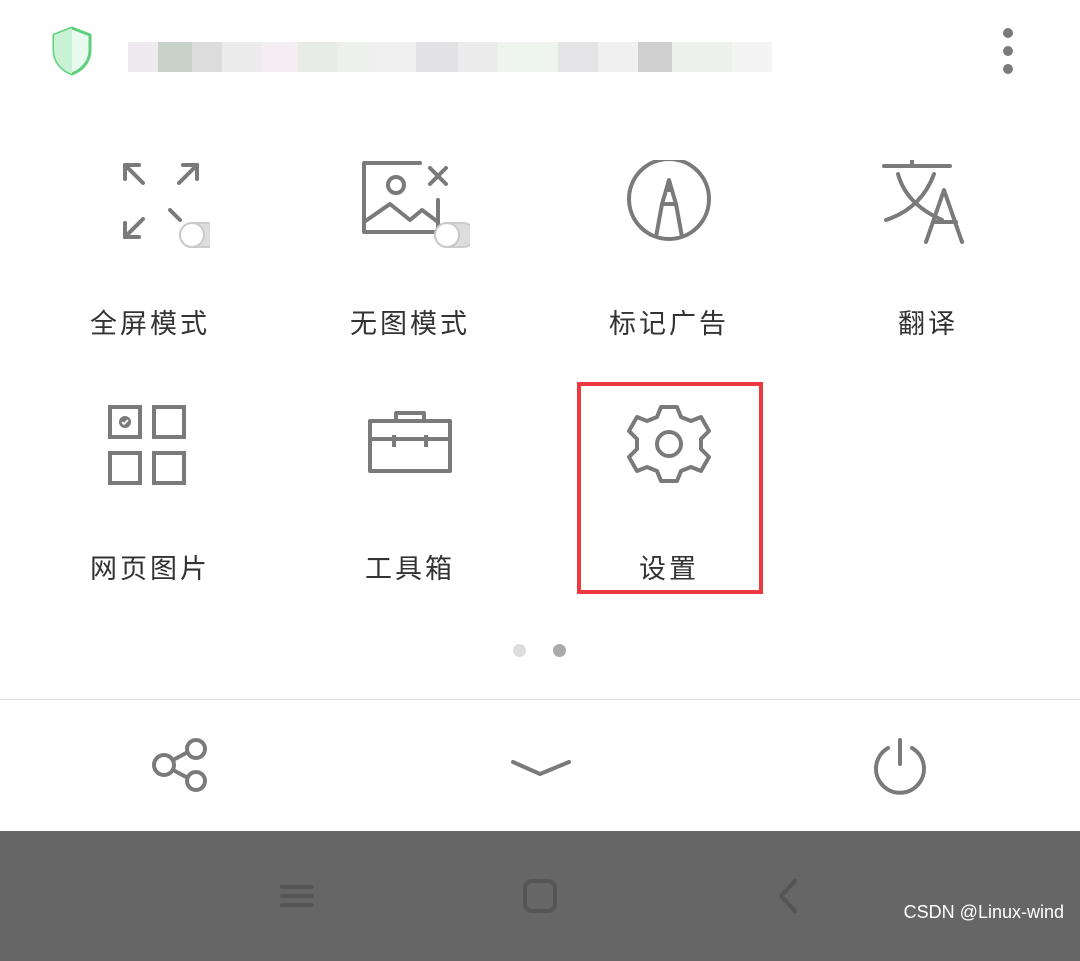  I want to click on fullscreen-toggle-icon, so click(166, 205).